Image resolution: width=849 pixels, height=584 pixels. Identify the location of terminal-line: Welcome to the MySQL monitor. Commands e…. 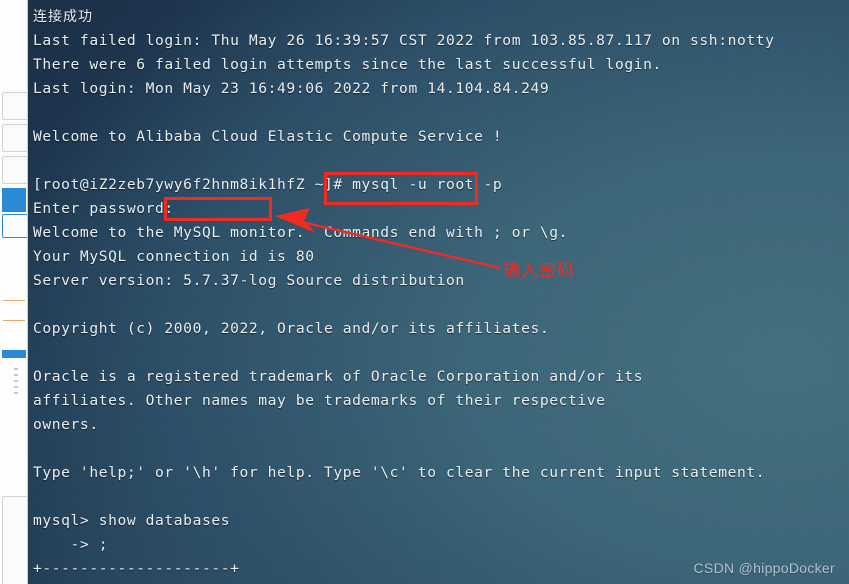
(301, 232).